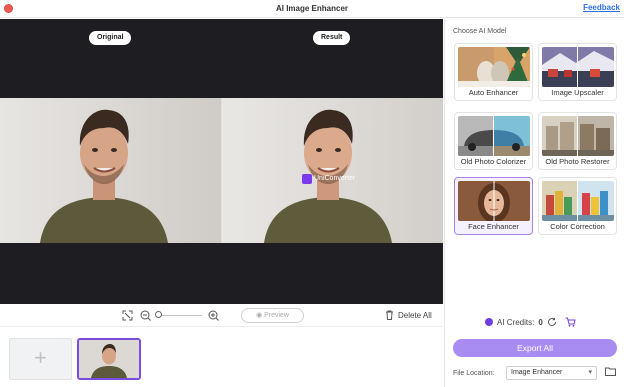 The image size is (624, 387). What do you see at coordinates (332, 38) in the screenshot?
I see `result-label: Result` at bounding box center [332, 38].